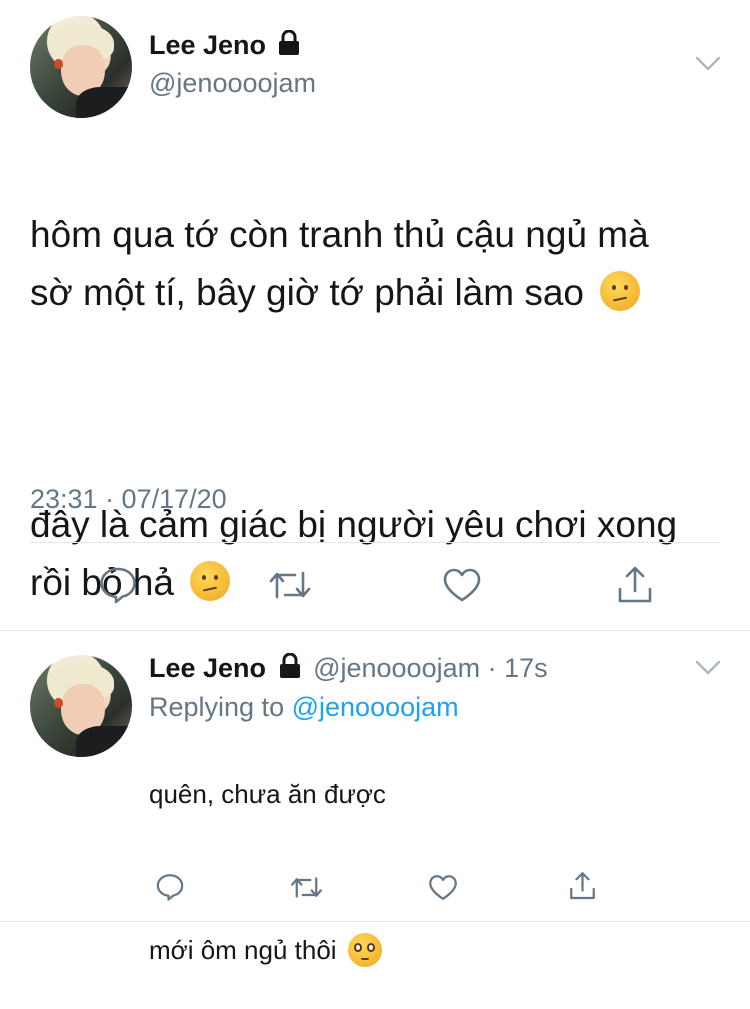  Describe the element at coordinates (434, 950) in the screenshot. I see `reply-paragraph: mới ôm ngủ thôi` at that location.